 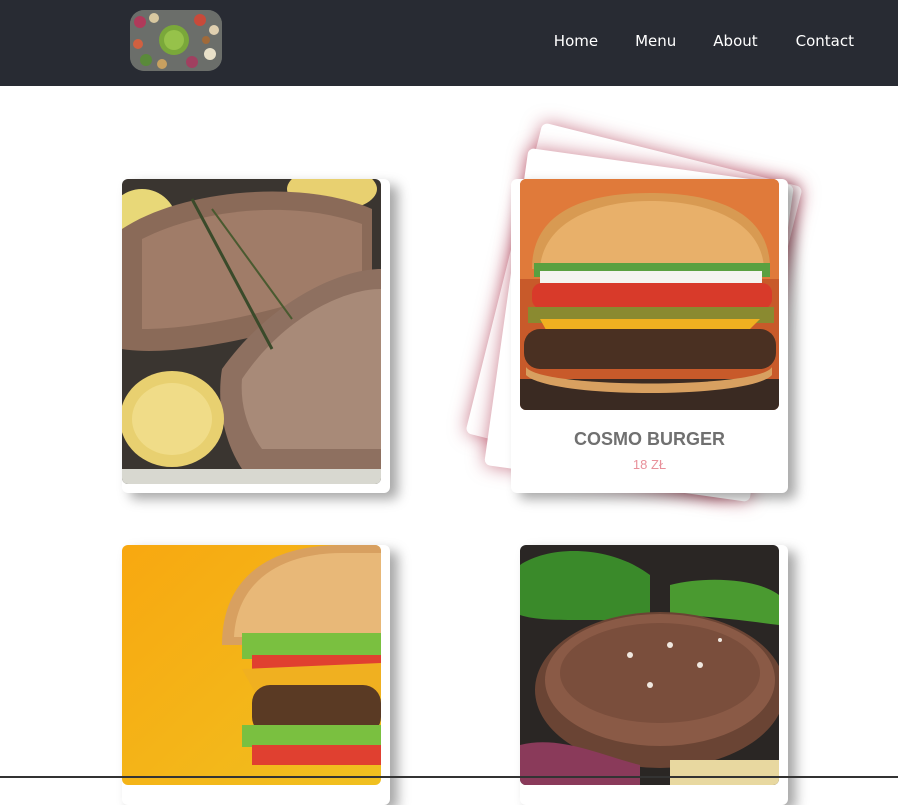 I want to click on main-nav: Home Menu About Contact, so click(x=704, y=41).